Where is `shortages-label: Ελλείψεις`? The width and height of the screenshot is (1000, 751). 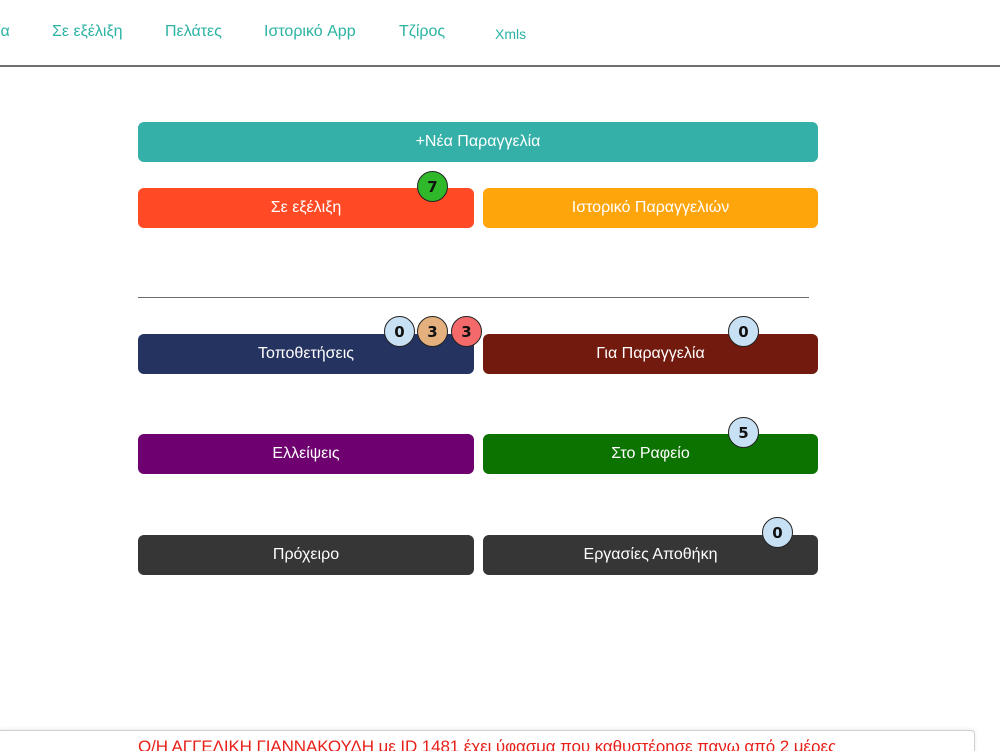 shortages-label: Ελλείψεις is located at coordinates (306, 453).